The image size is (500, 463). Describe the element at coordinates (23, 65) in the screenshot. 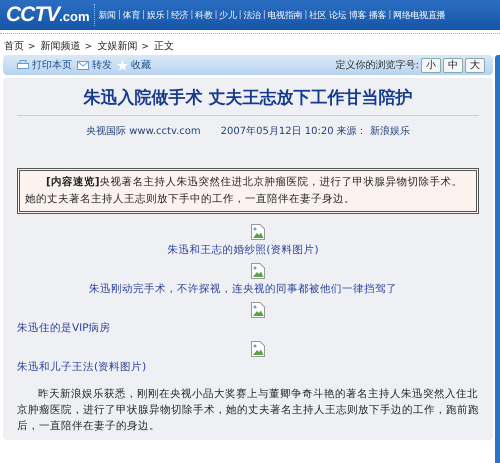

I see `printer-icon` at that location.